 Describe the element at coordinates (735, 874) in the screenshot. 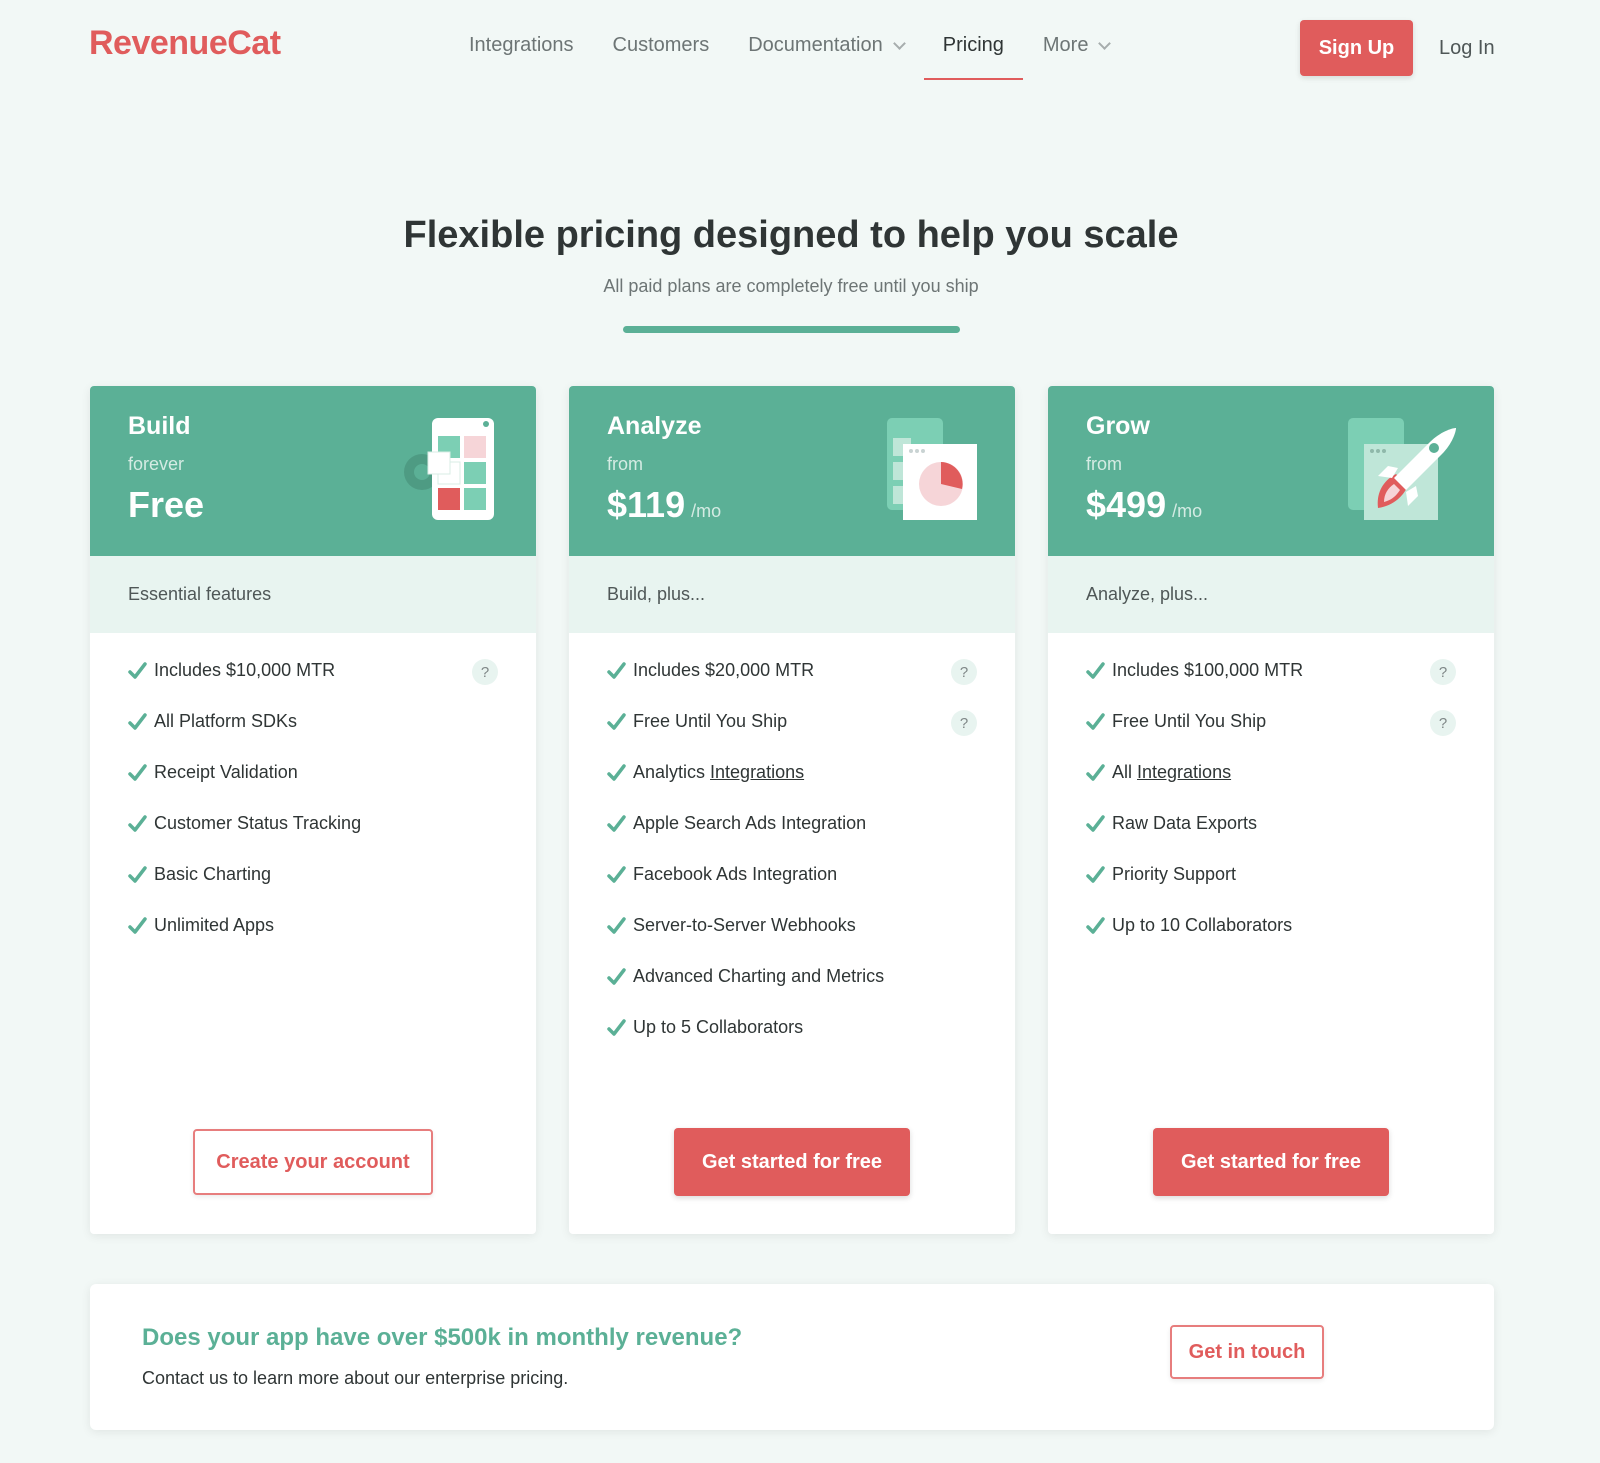

I see `feature-text: Facebook Ads Integration` at that location.